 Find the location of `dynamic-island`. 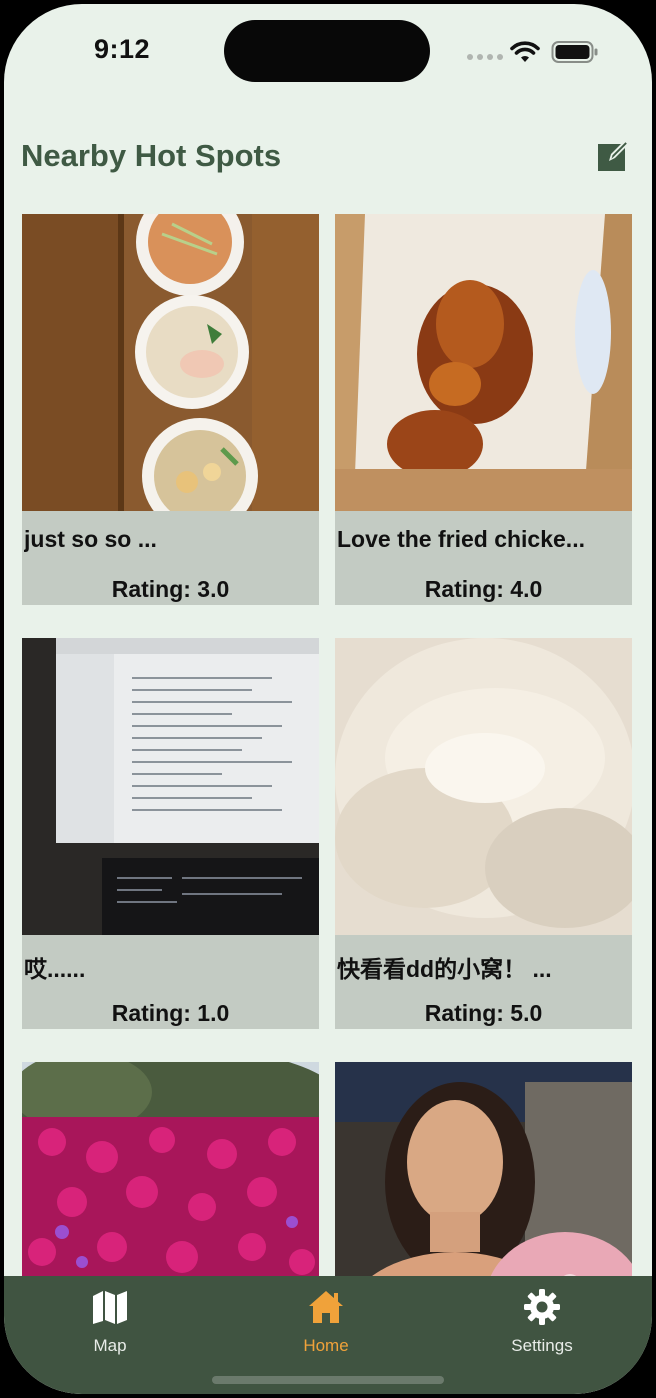

dynamic-island is located at coordinates (327, 51).